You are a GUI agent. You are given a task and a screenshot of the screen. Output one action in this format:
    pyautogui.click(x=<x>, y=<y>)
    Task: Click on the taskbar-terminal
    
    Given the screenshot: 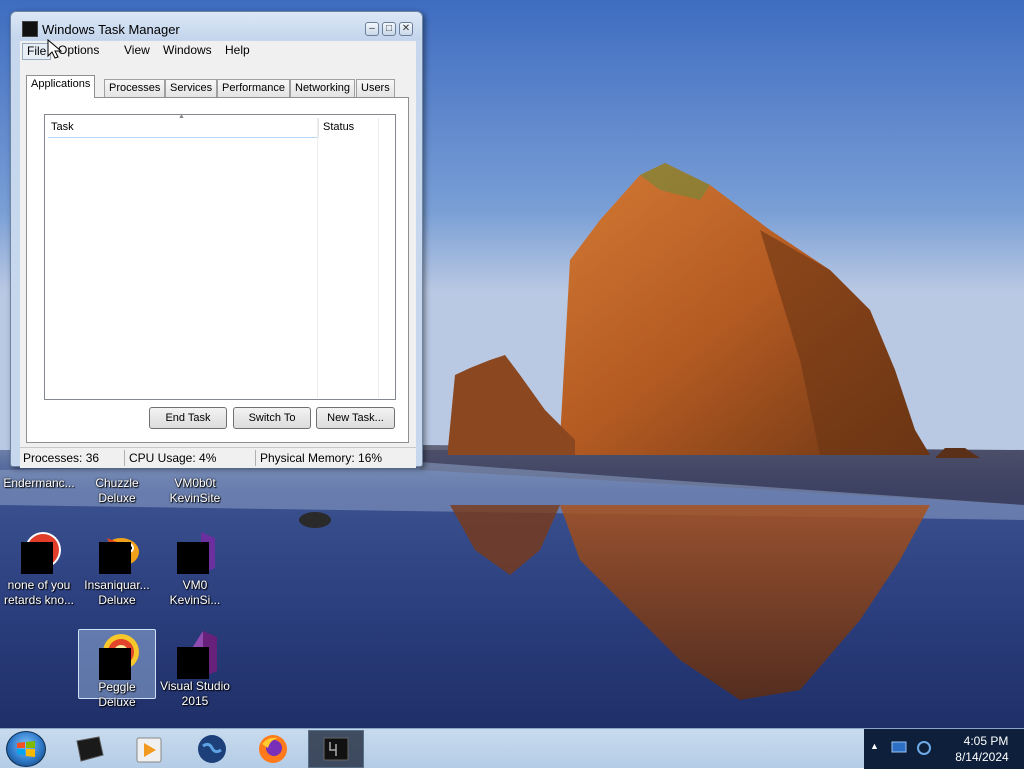 What is the action you would take?
    pyautogui.click(x=89, y=749)
    